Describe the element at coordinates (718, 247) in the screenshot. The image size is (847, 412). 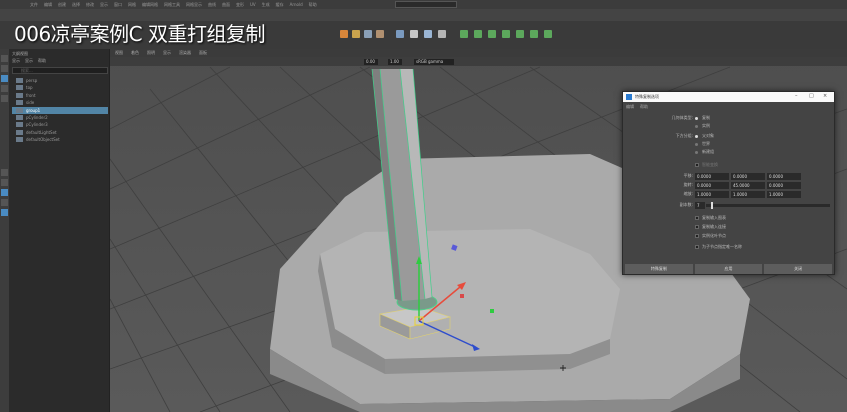
I see `unique-names-checkbox: 为子节点指定唯一名称` at that location.